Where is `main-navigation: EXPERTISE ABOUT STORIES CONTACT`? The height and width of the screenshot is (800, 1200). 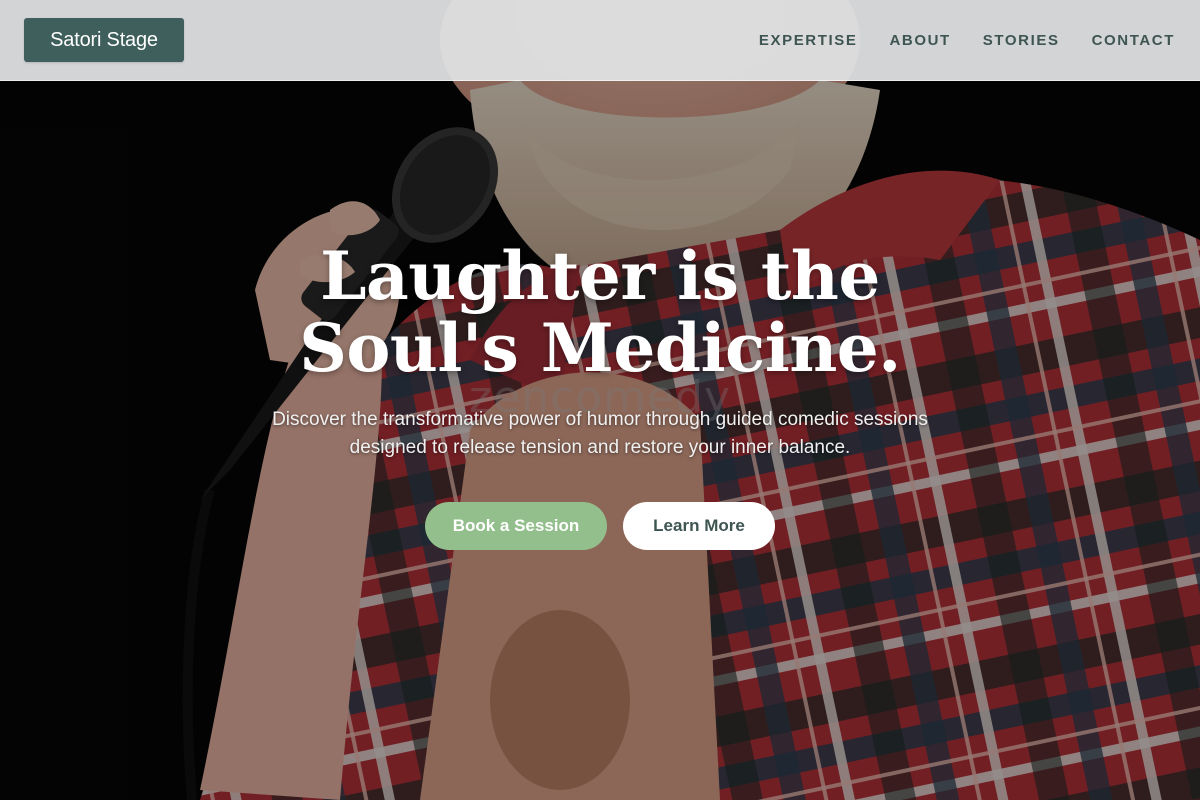
main-navigation: EXPERTISE ABOUT STORIES CONTACT is located at coordinates (967, 40).